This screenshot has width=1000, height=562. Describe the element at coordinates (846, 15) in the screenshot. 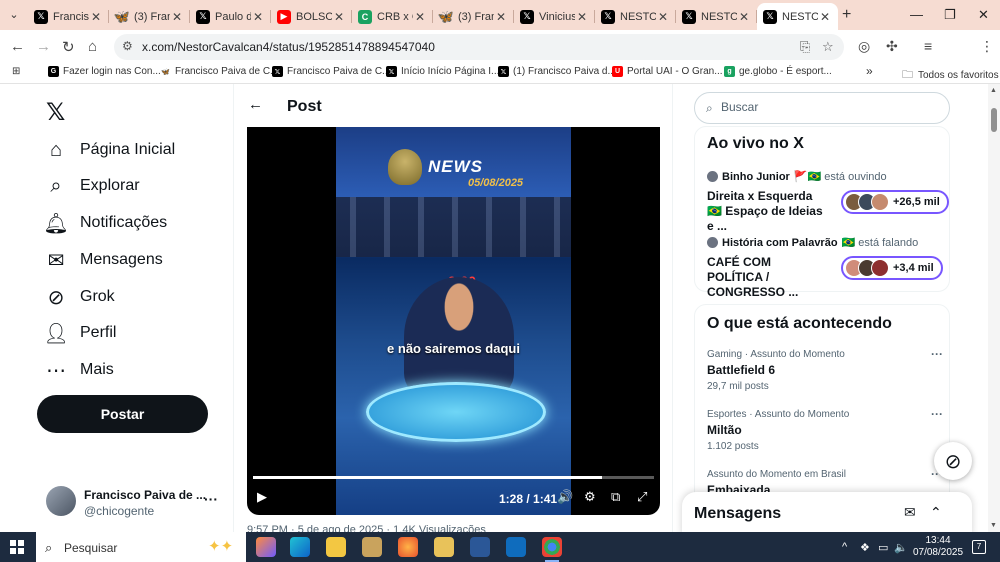

I see `new-tab-plus-icon: +` at that location.